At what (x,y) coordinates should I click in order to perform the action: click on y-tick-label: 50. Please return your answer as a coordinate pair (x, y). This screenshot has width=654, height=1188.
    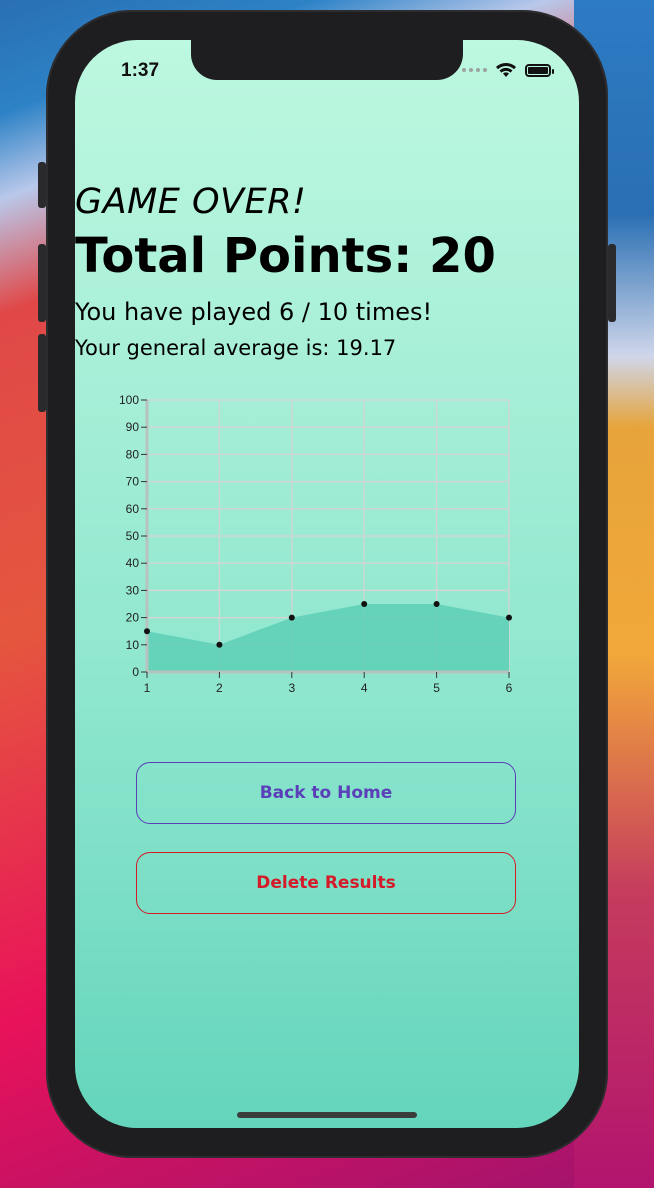
    Looking at the image, I should click on (133, 536).